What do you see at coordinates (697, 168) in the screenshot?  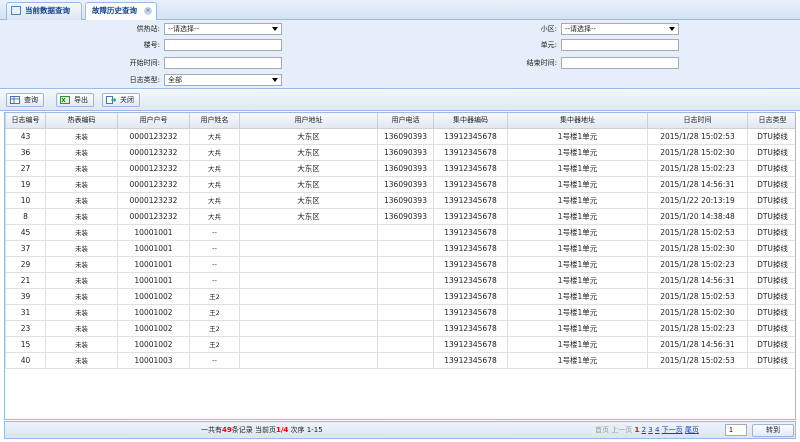 I see `cell-log-time: 2015/1/28 15:02:23` at bounding box center [697, 168].